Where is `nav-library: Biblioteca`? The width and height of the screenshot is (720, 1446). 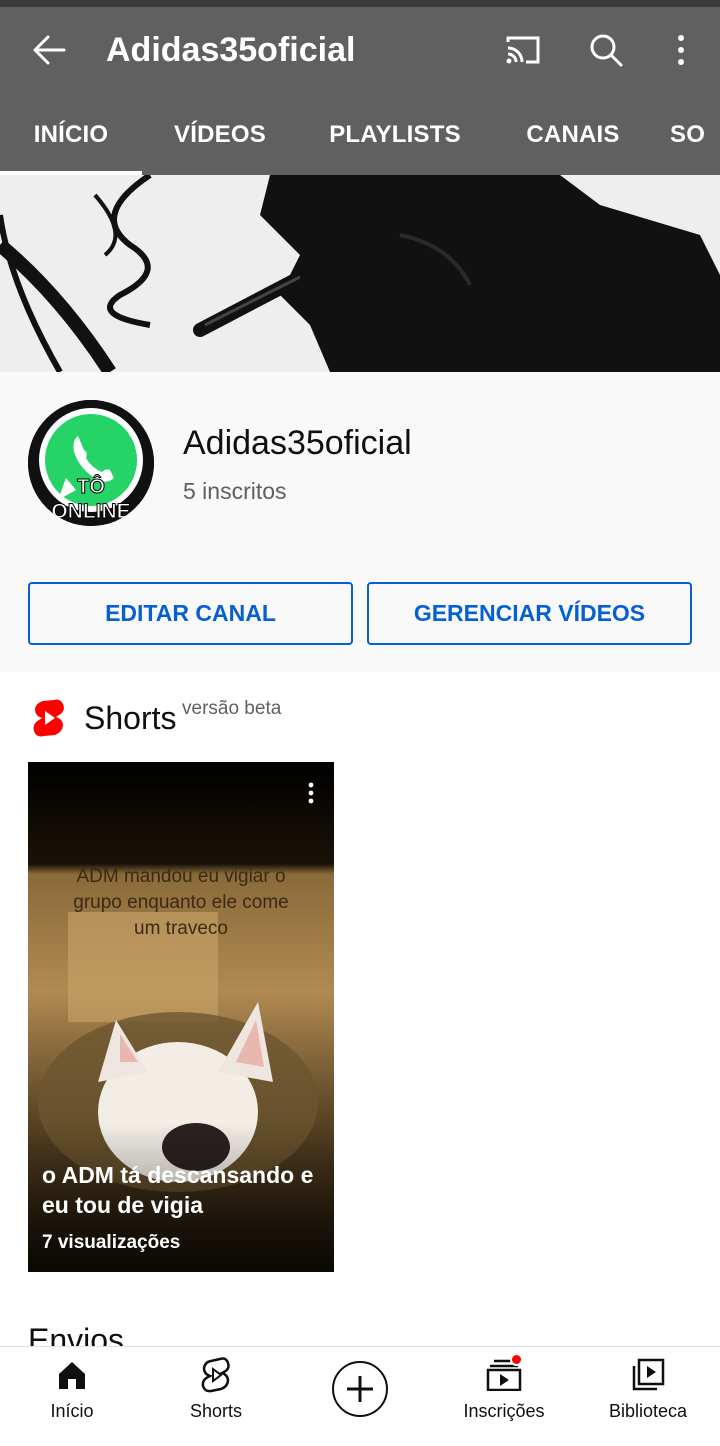 nav-library: Biblioteca is located at coordinates (648, 1389).